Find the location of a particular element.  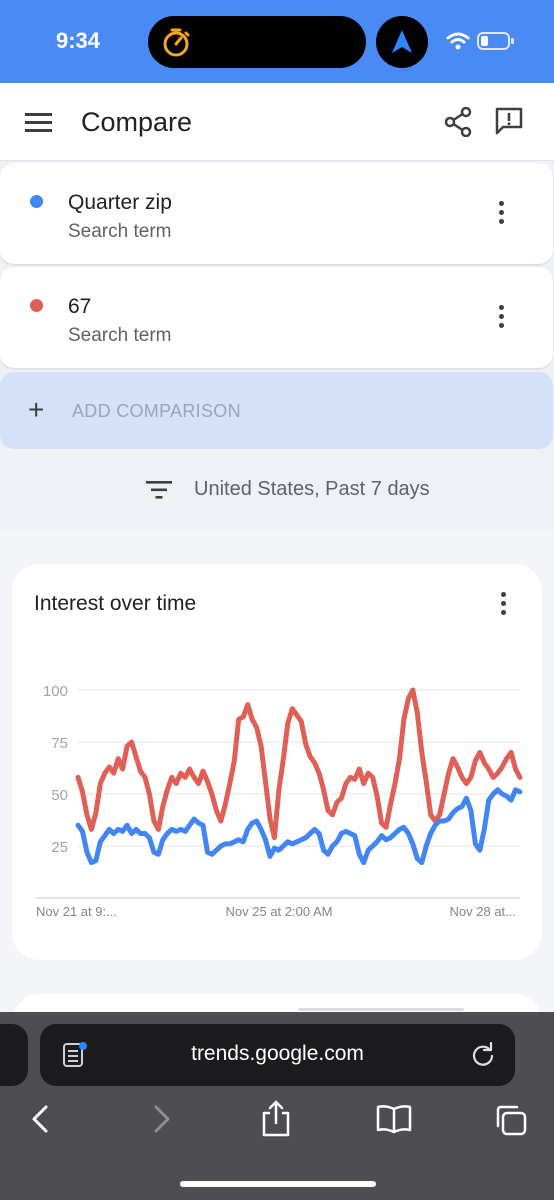

term-name: 67 is located at coordinates (80, 306).